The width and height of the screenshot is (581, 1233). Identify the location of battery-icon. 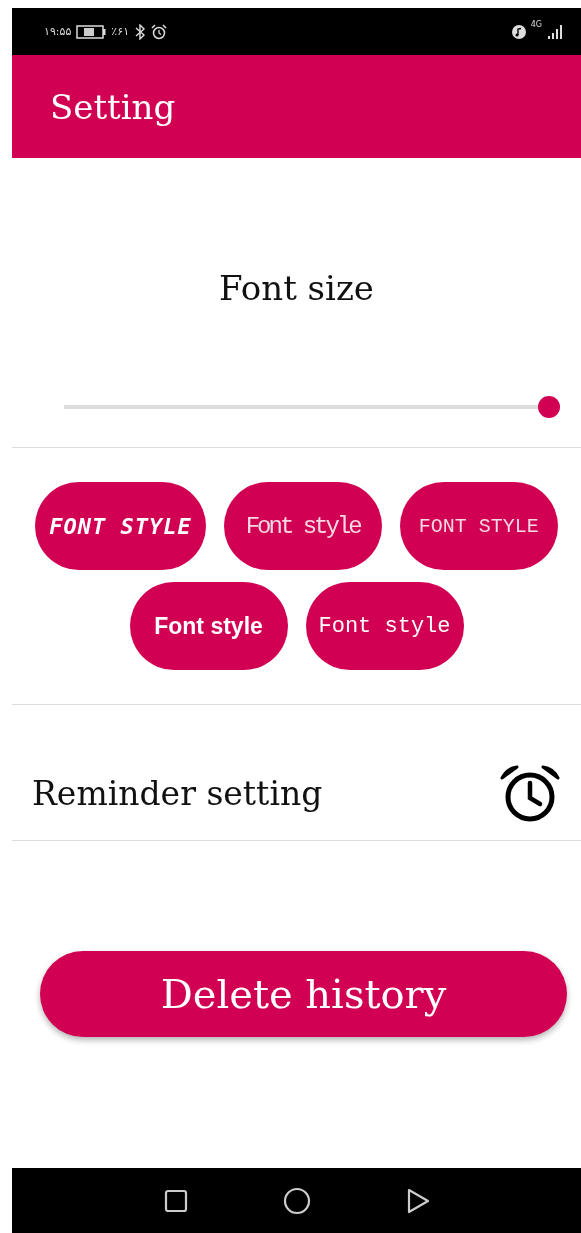
(91, 31).